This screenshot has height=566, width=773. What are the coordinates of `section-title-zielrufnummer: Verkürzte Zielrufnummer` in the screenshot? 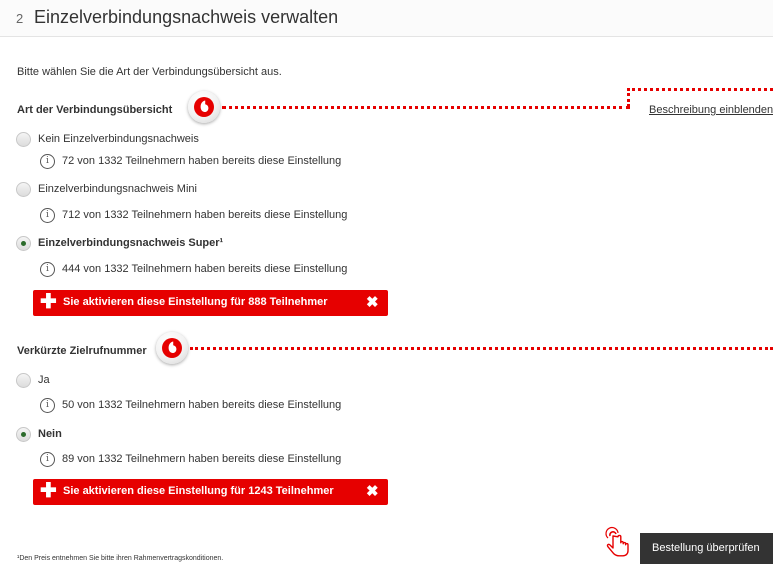 It's located at (82, 351).